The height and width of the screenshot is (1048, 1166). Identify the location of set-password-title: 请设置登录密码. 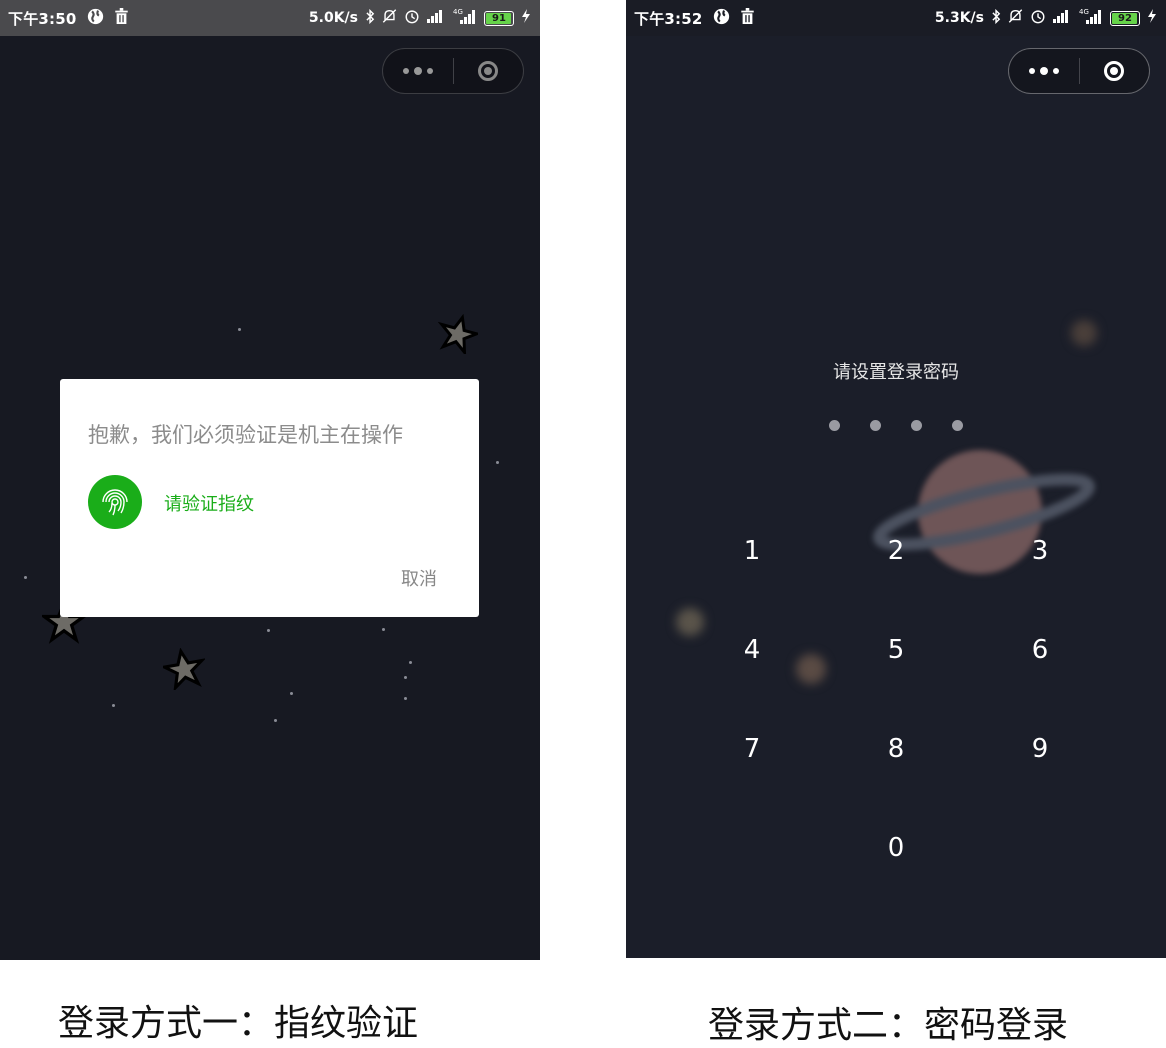
(896, 372).